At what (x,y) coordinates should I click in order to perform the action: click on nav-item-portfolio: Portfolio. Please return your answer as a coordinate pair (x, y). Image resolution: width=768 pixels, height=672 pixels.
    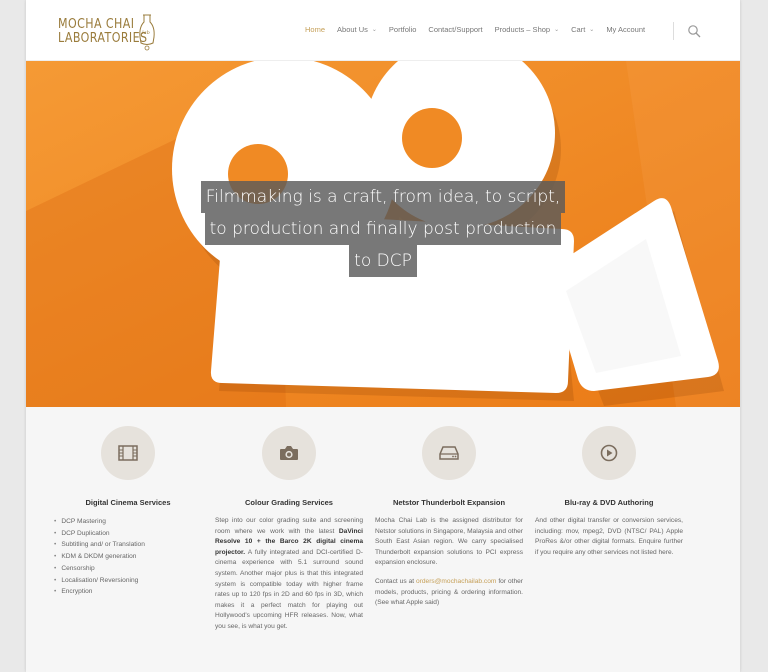
    Looking at the image, I should click on (403, 29).